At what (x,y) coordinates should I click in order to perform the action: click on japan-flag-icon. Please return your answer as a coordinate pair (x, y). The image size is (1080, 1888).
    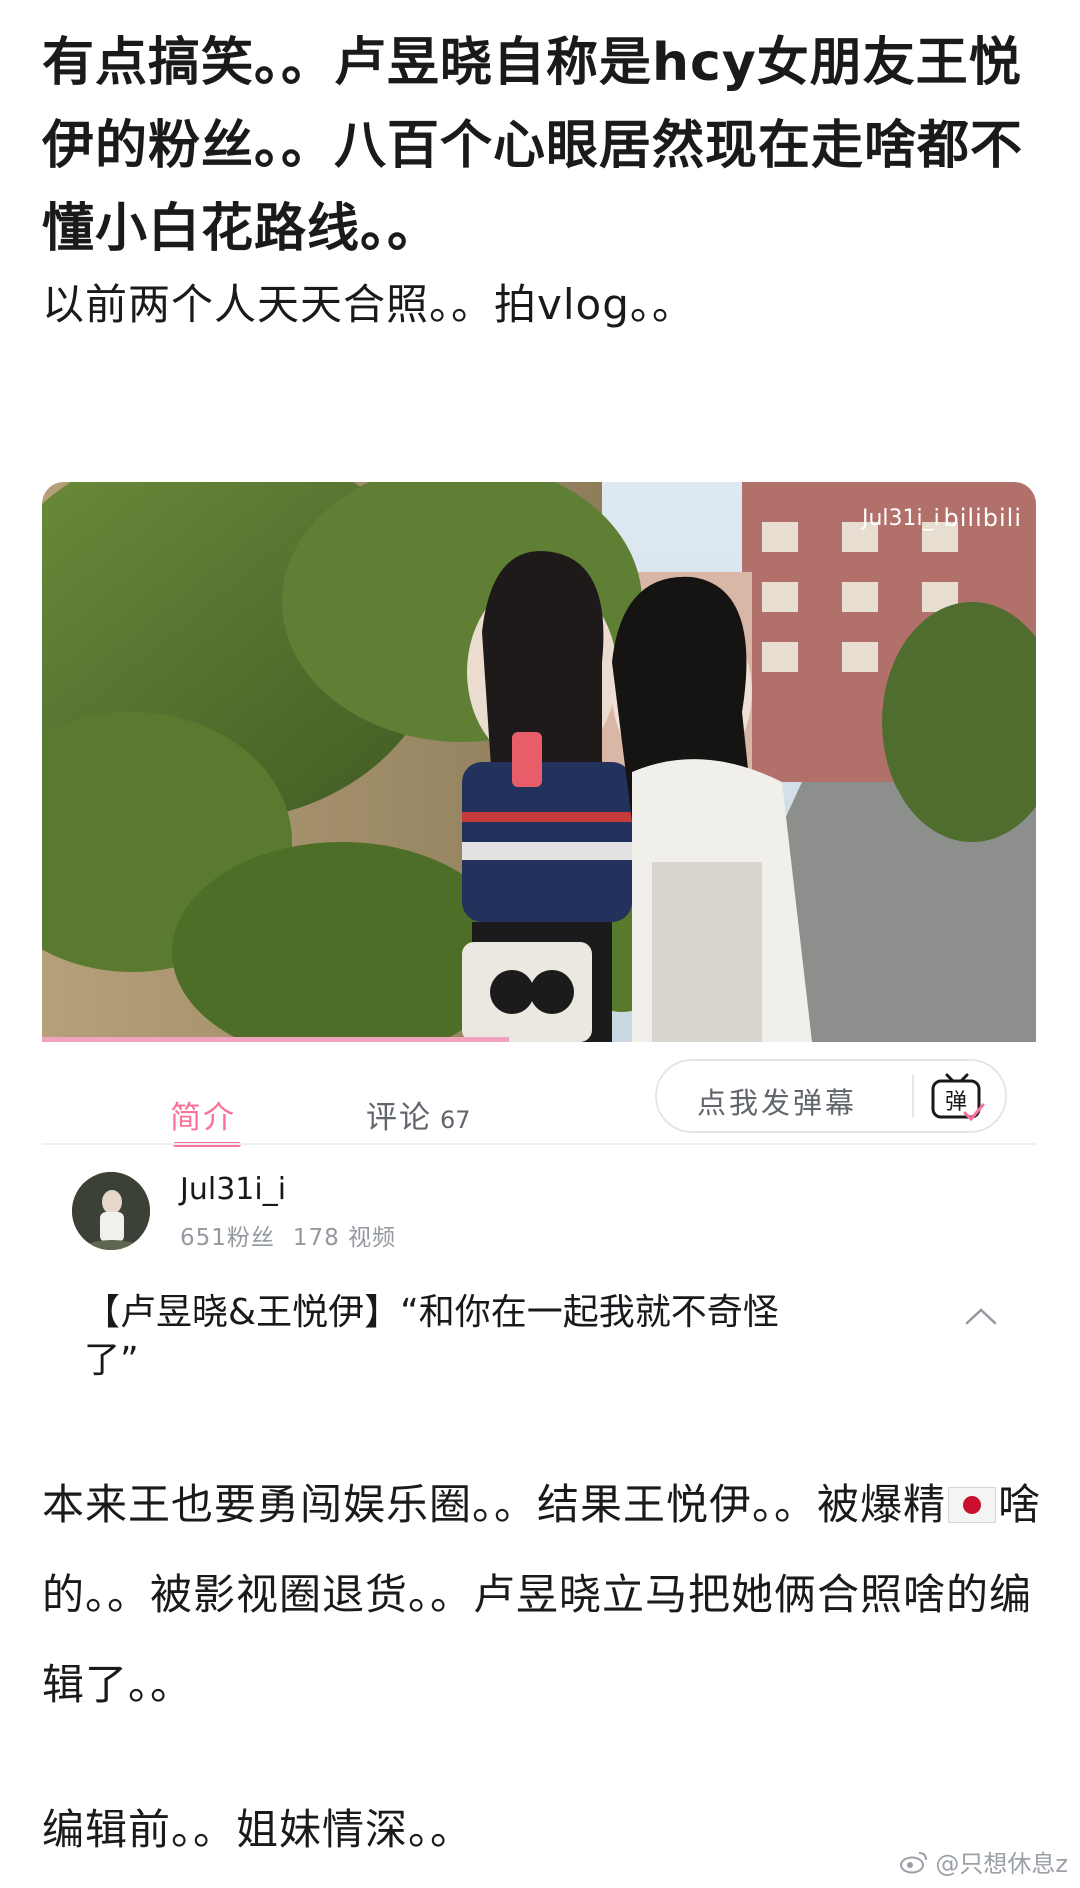
    Looking at the image, I should click on (972, 1505).